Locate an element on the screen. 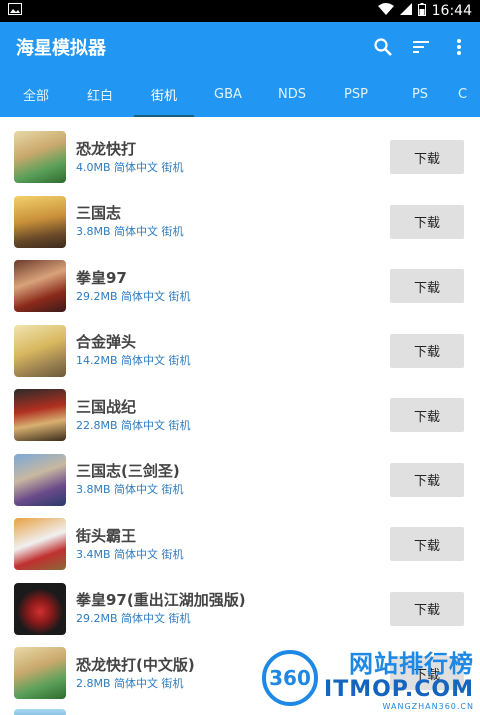  list-item: 拳皇97(重出江湖加强版) 29.2MB 简体中文 街机 下载 is located at coordinates (240, 609).